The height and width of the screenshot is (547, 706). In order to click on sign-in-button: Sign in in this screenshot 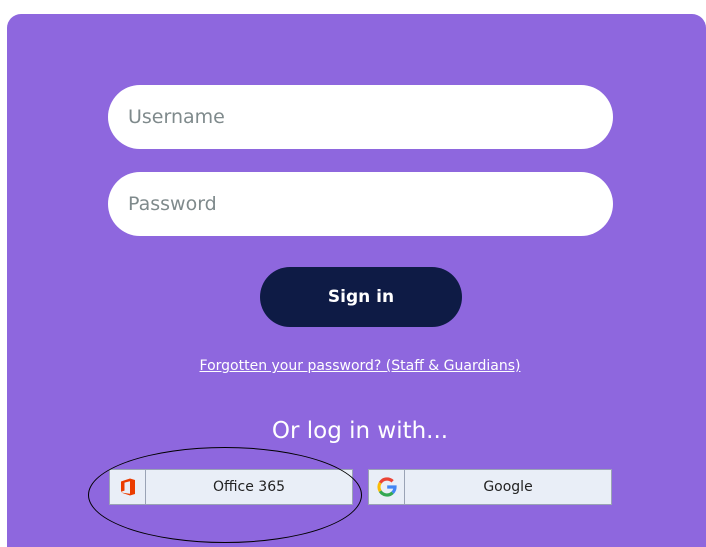, I will do `click(361, 297)`.